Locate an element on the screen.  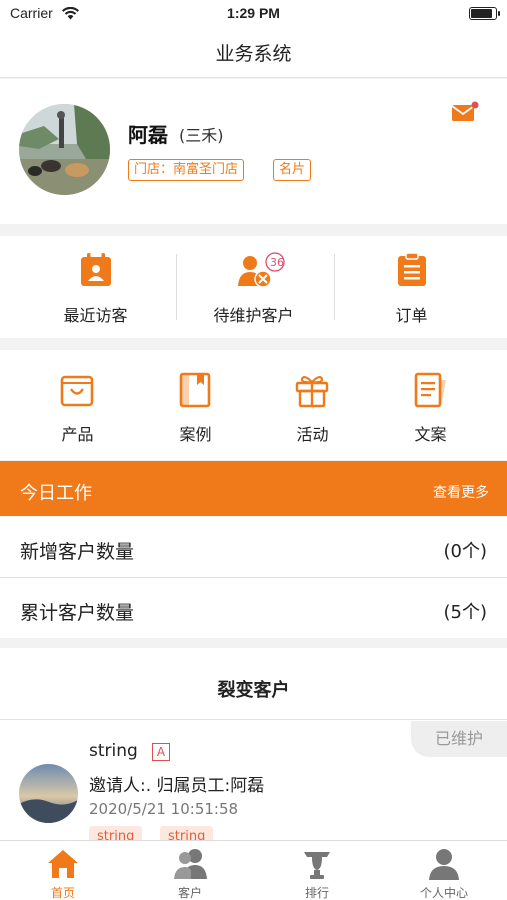
page-title: 业务系统 is located at coordinates (253, 54).